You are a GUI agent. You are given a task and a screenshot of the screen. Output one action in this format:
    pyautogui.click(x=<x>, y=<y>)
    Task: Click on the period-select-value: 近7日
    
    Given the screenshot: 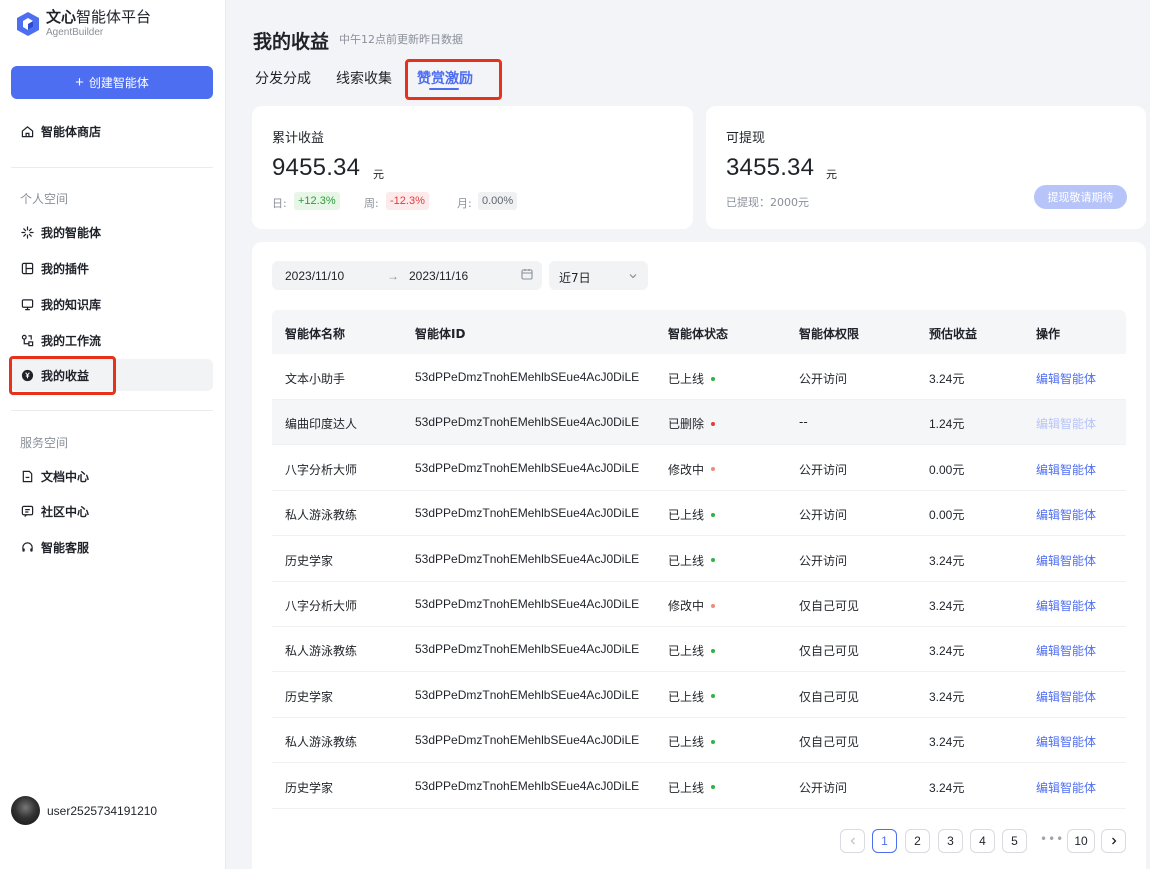 What is the action you would take?
    pyautogui.click(x=575, y=278)
    